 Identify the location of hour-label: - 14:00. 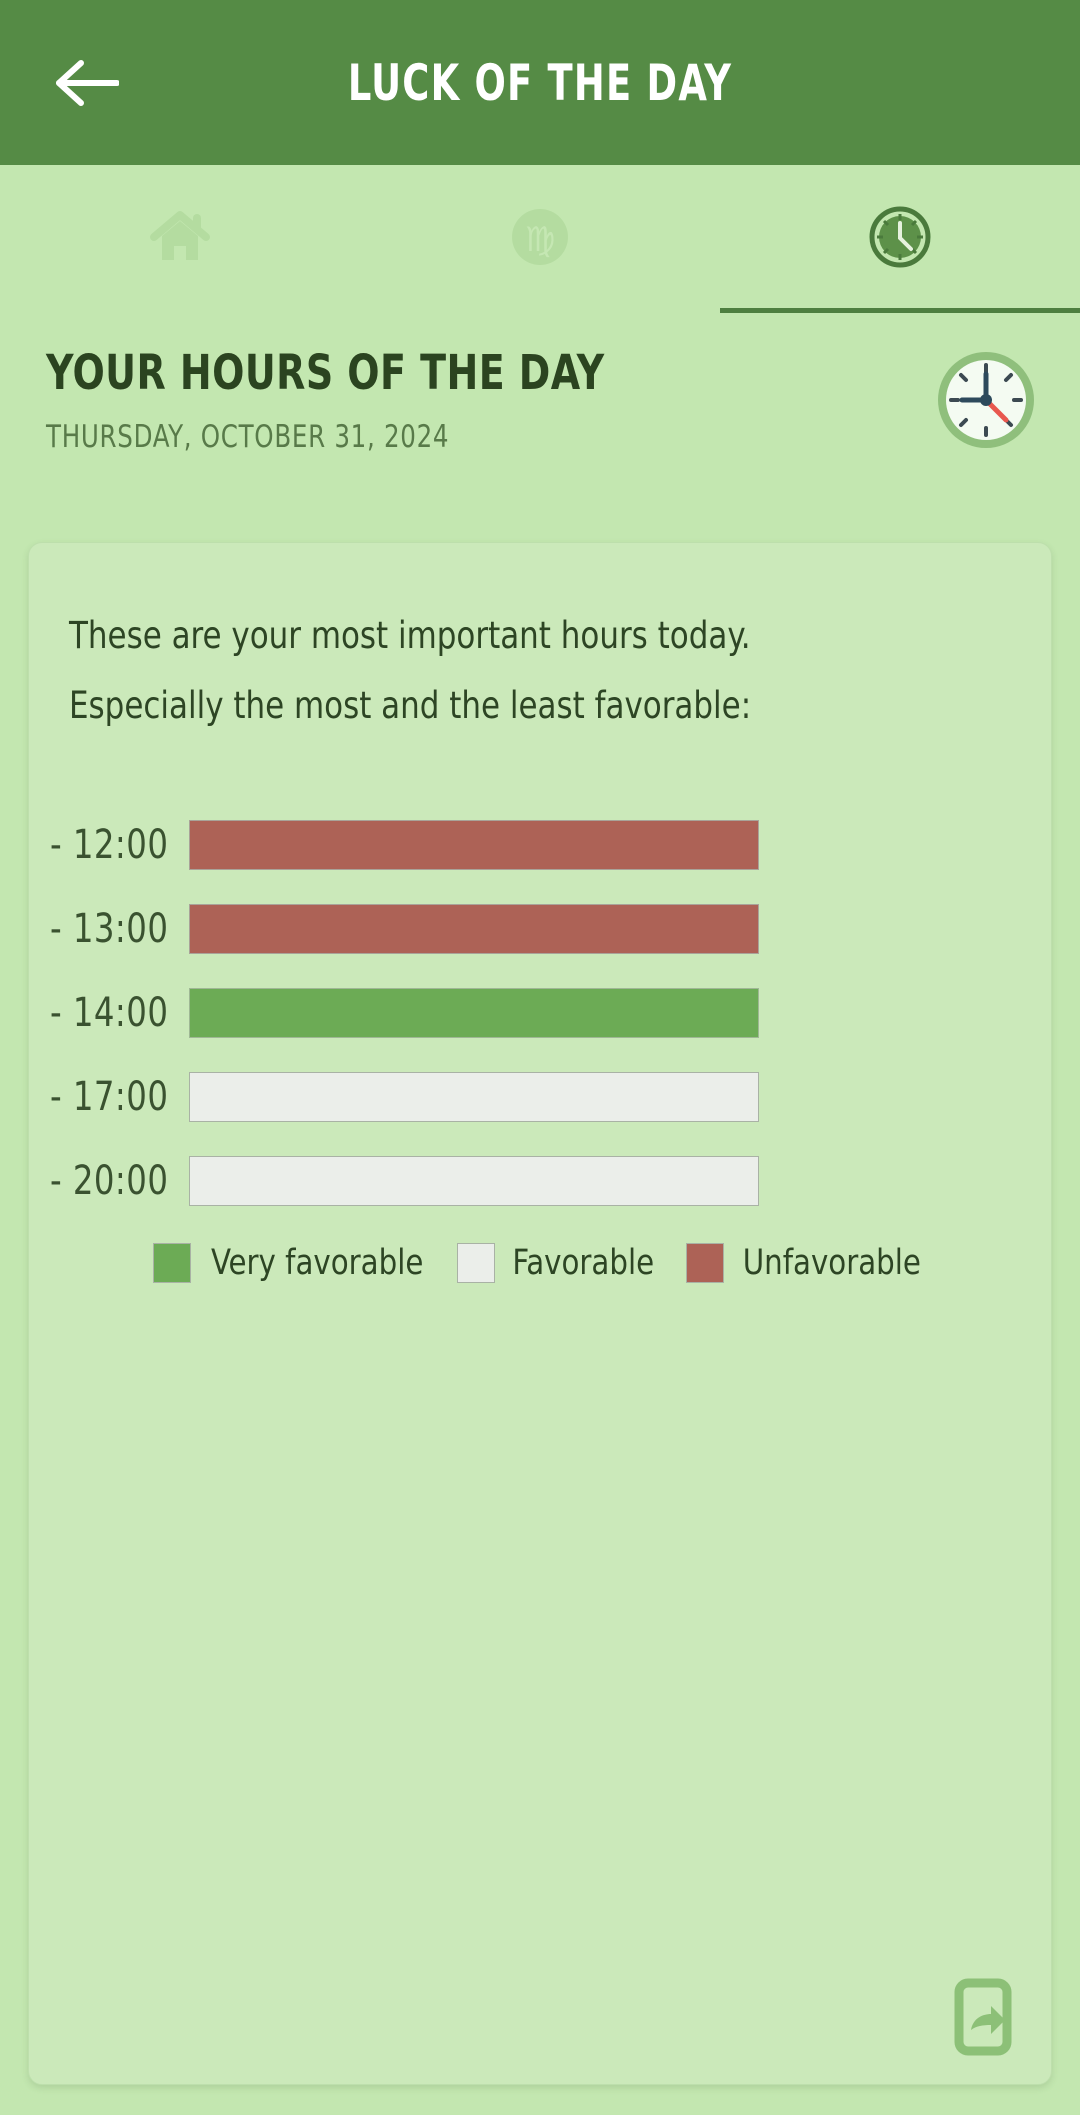
(109, 1013).